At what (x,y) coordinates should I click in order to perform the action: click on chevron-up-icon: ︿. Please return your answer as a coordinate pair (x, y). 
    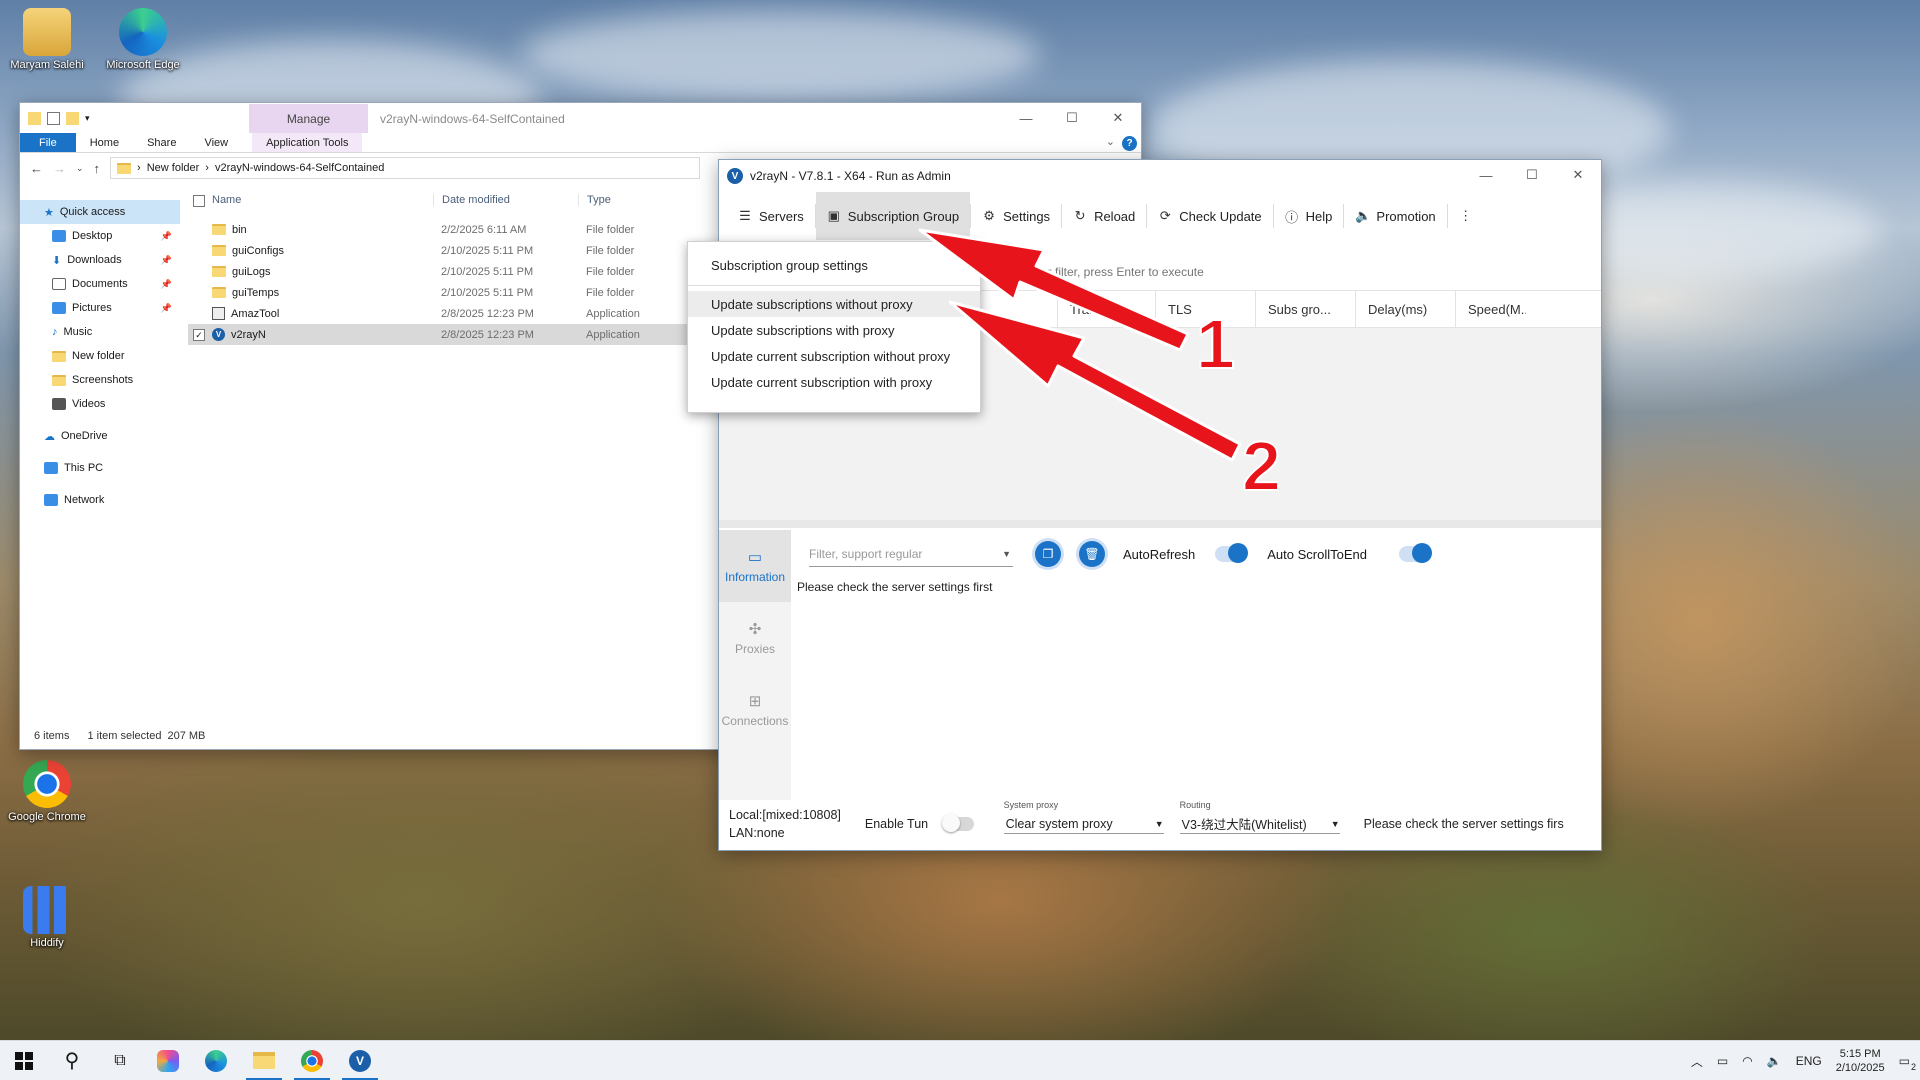
    Looking at the image, I should click on (1697, 1061).